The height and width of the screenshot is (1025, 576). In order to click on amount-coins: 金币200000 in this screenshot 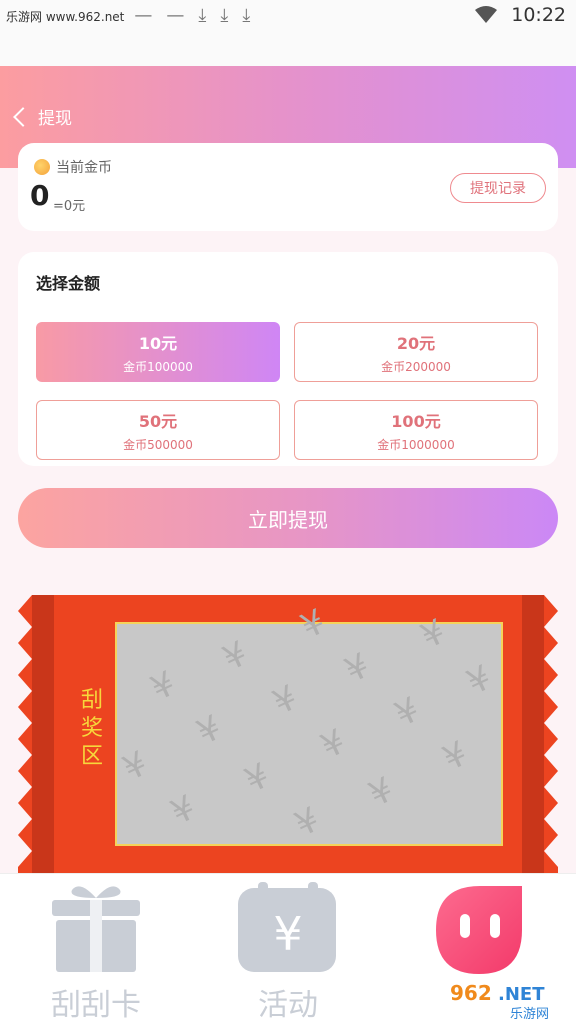, I will do `click(416, 366)`.